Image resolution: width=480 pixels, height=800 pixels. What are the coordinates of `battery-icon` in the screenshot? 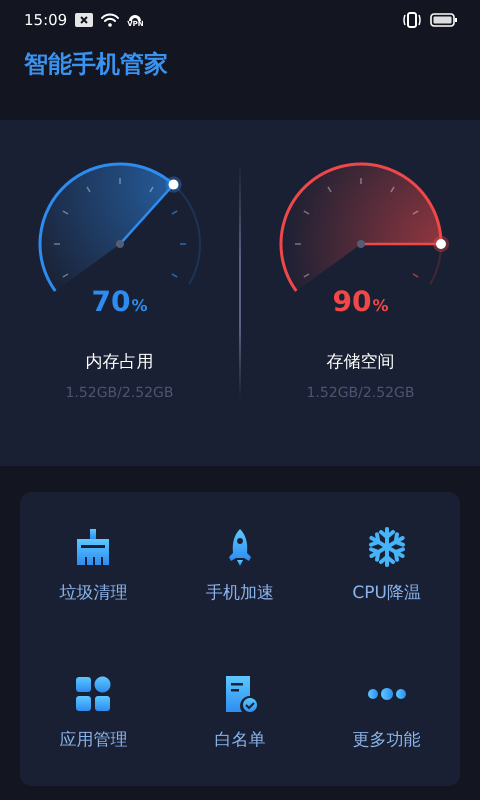 It's located at (444, 20).